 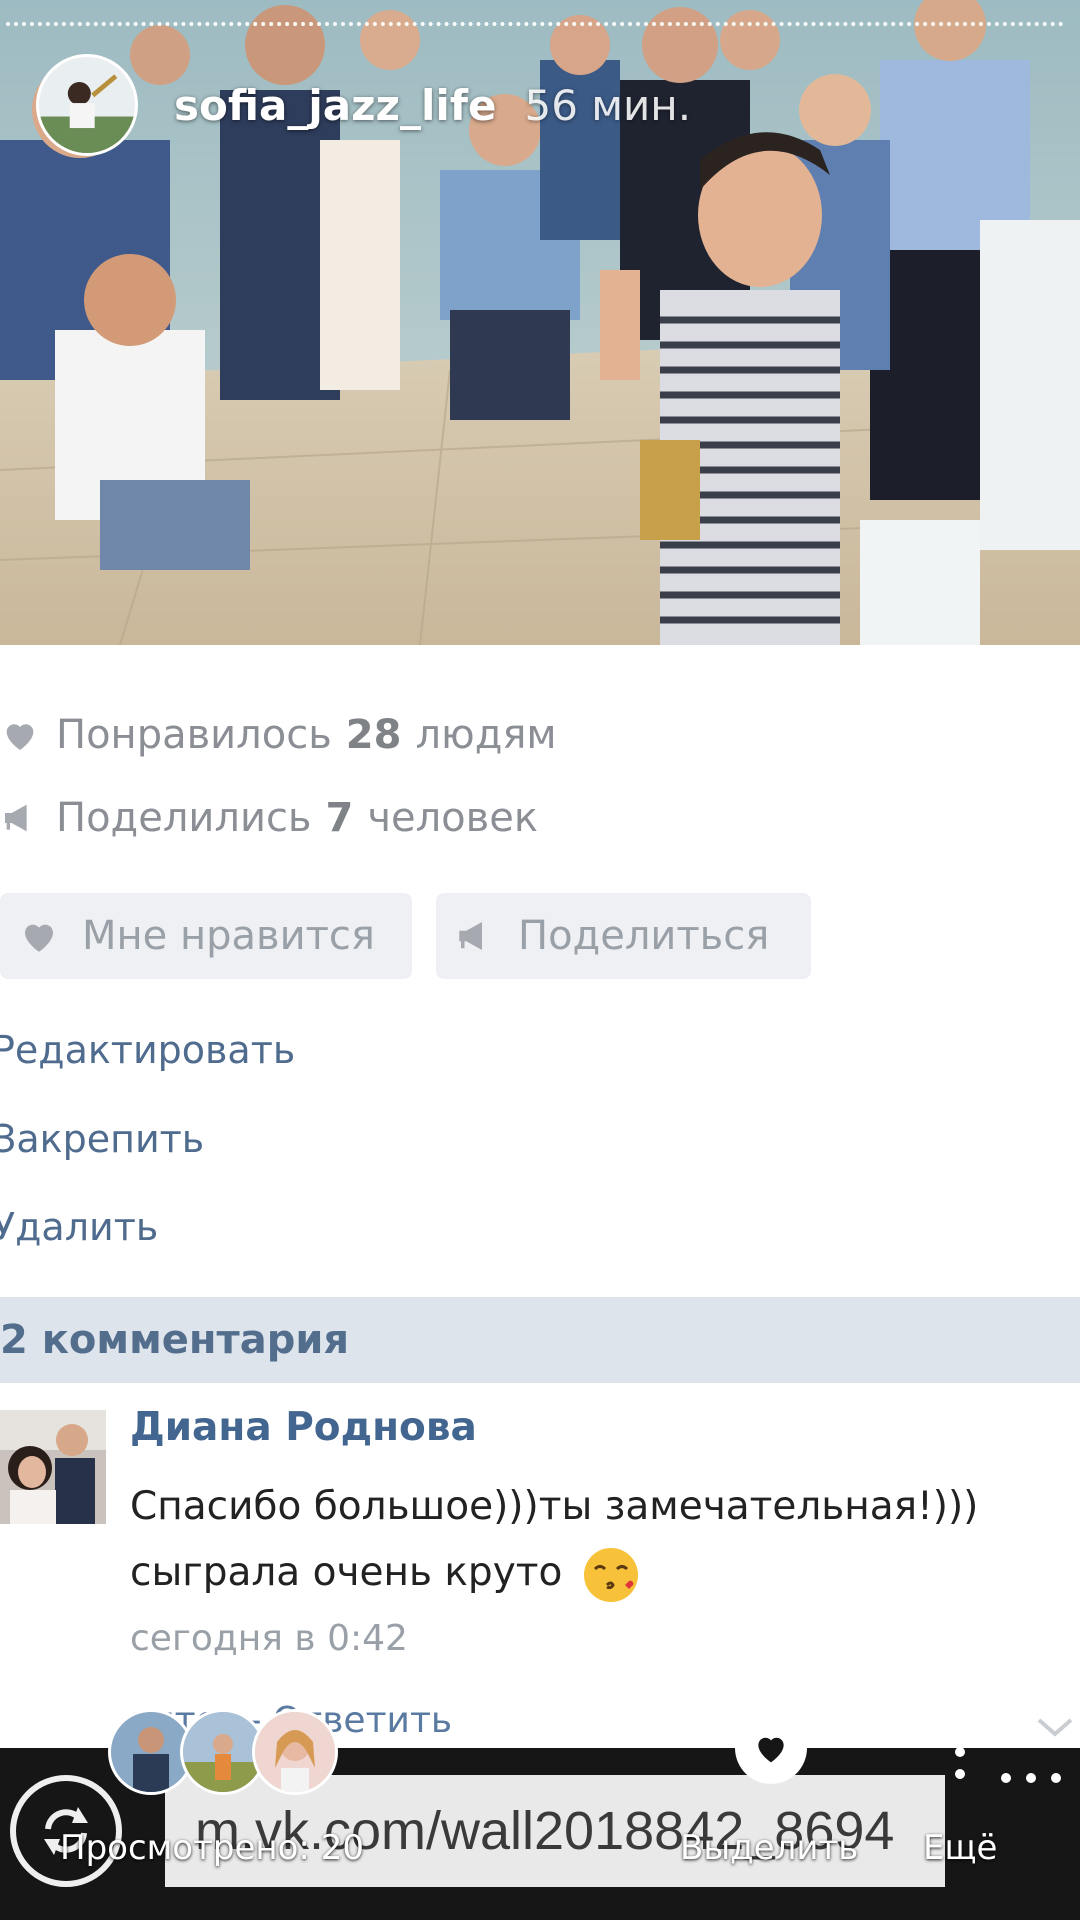 I want to click on edit-link: Редактировать, so click(x=147, y=1050).